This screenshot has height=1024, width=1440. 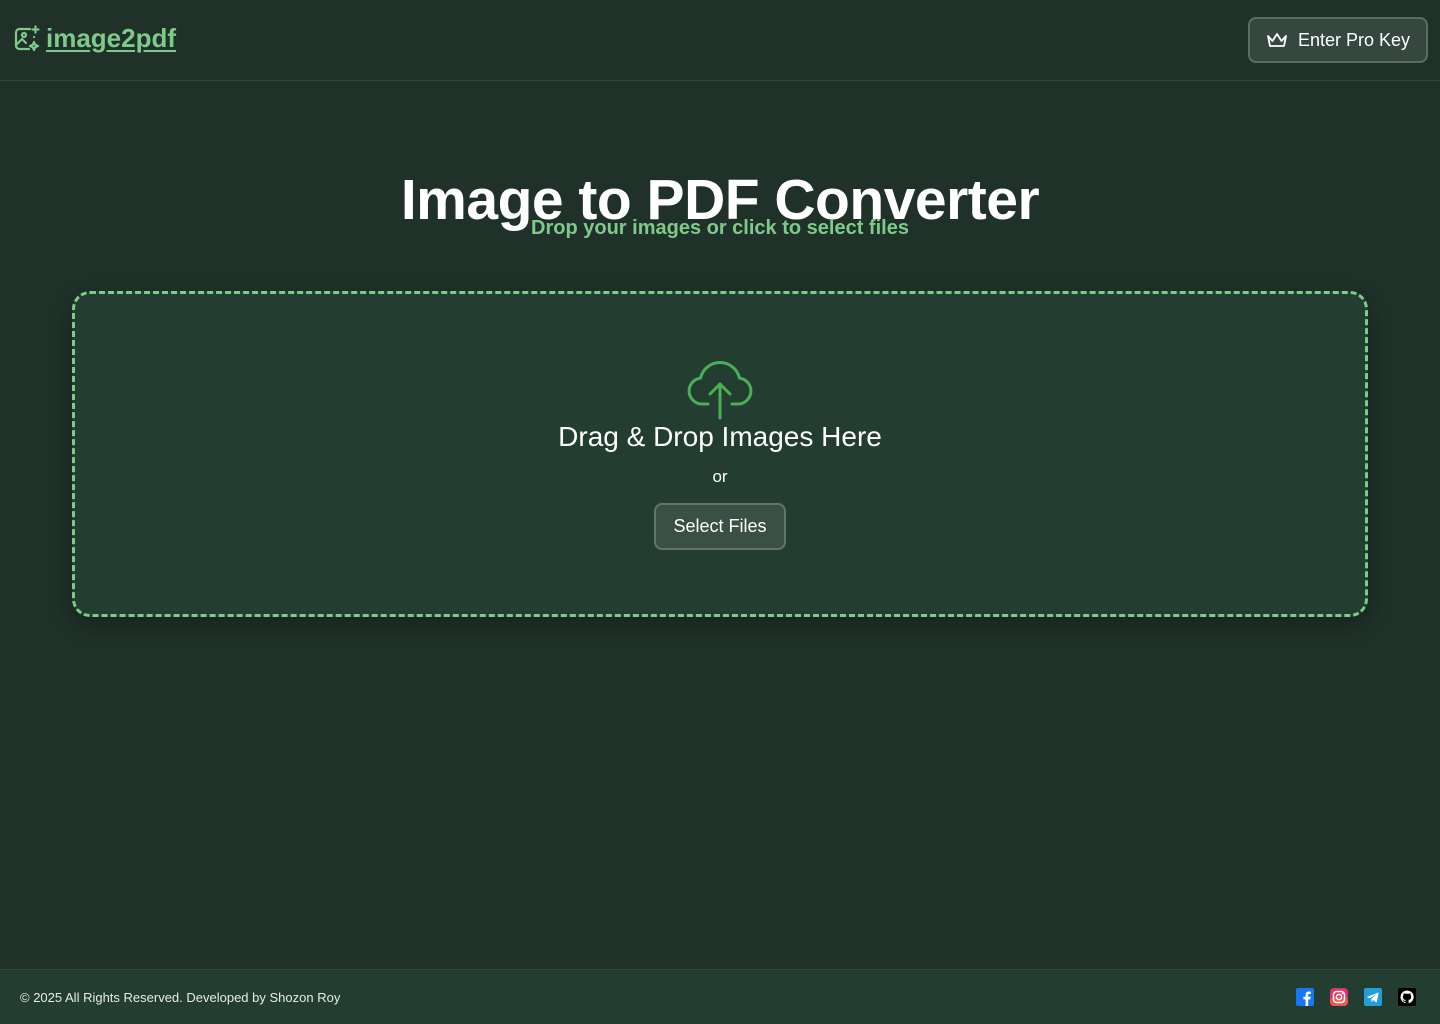 What do you see at coordinates (1356, 997) in the screenshot?
I see `social-links` at bounding box center [1356, 997].